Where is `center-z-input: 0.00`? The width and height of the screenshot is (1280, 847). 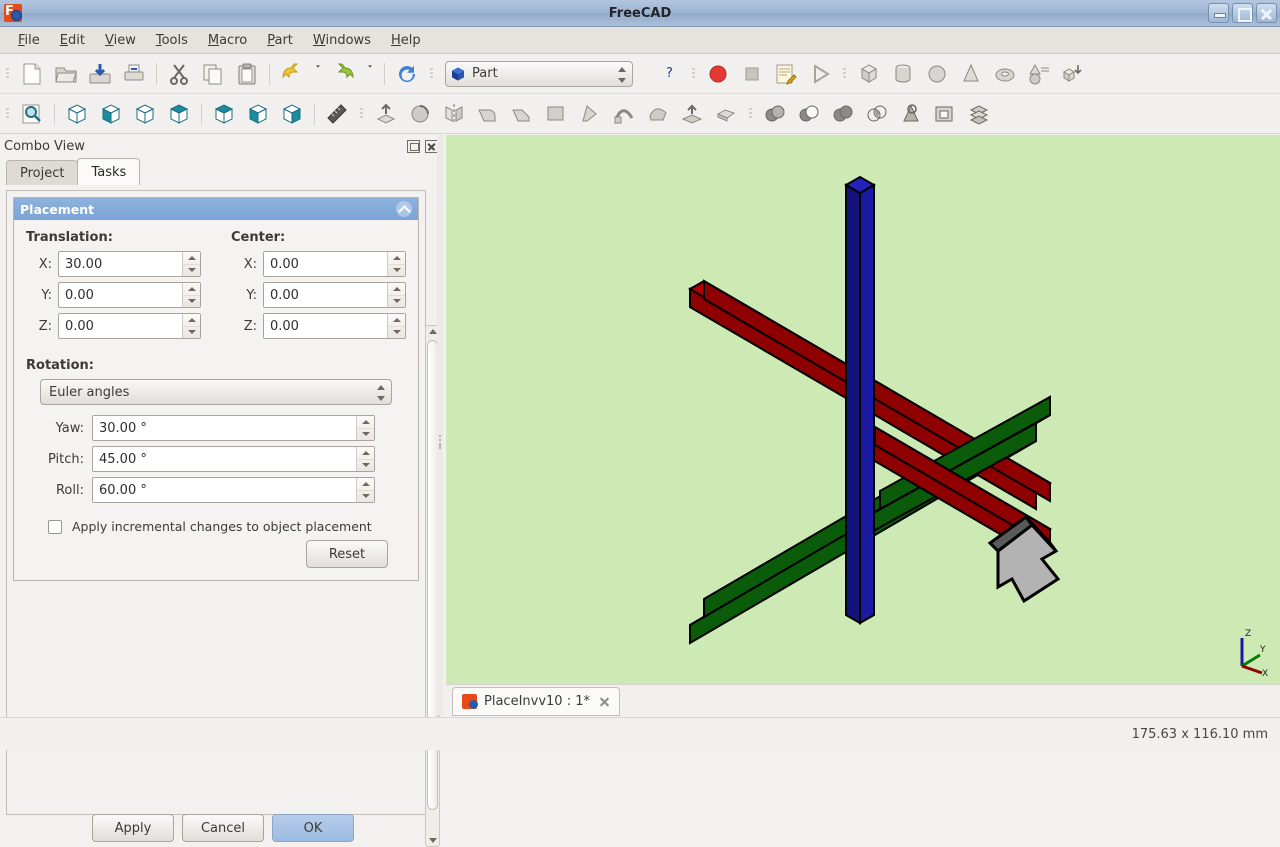
center-z-input: 0.00 is located at coordinates (334, 326).